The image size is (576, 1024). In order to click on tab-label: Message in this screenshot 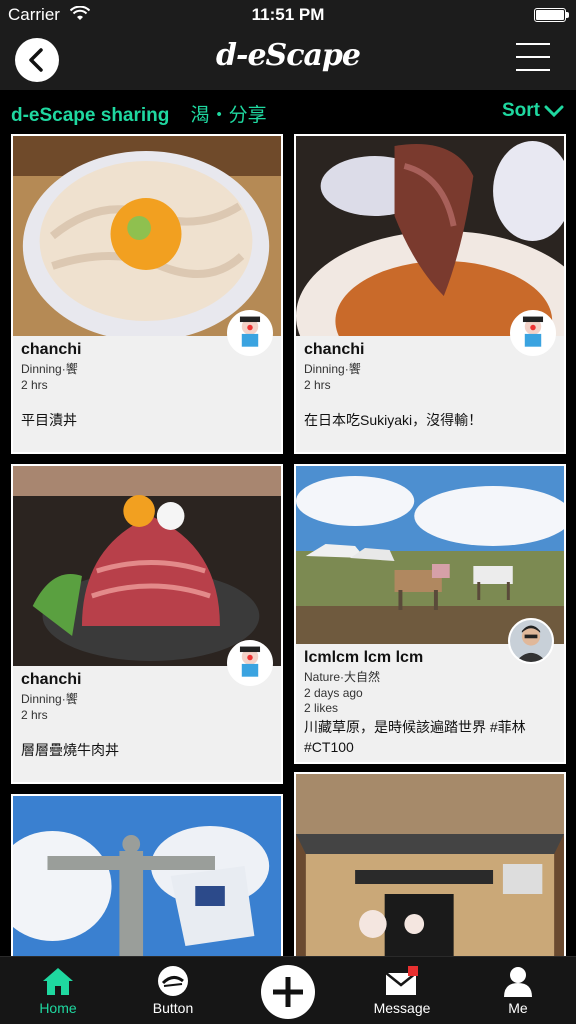, I will do `click(402, 1008)`.